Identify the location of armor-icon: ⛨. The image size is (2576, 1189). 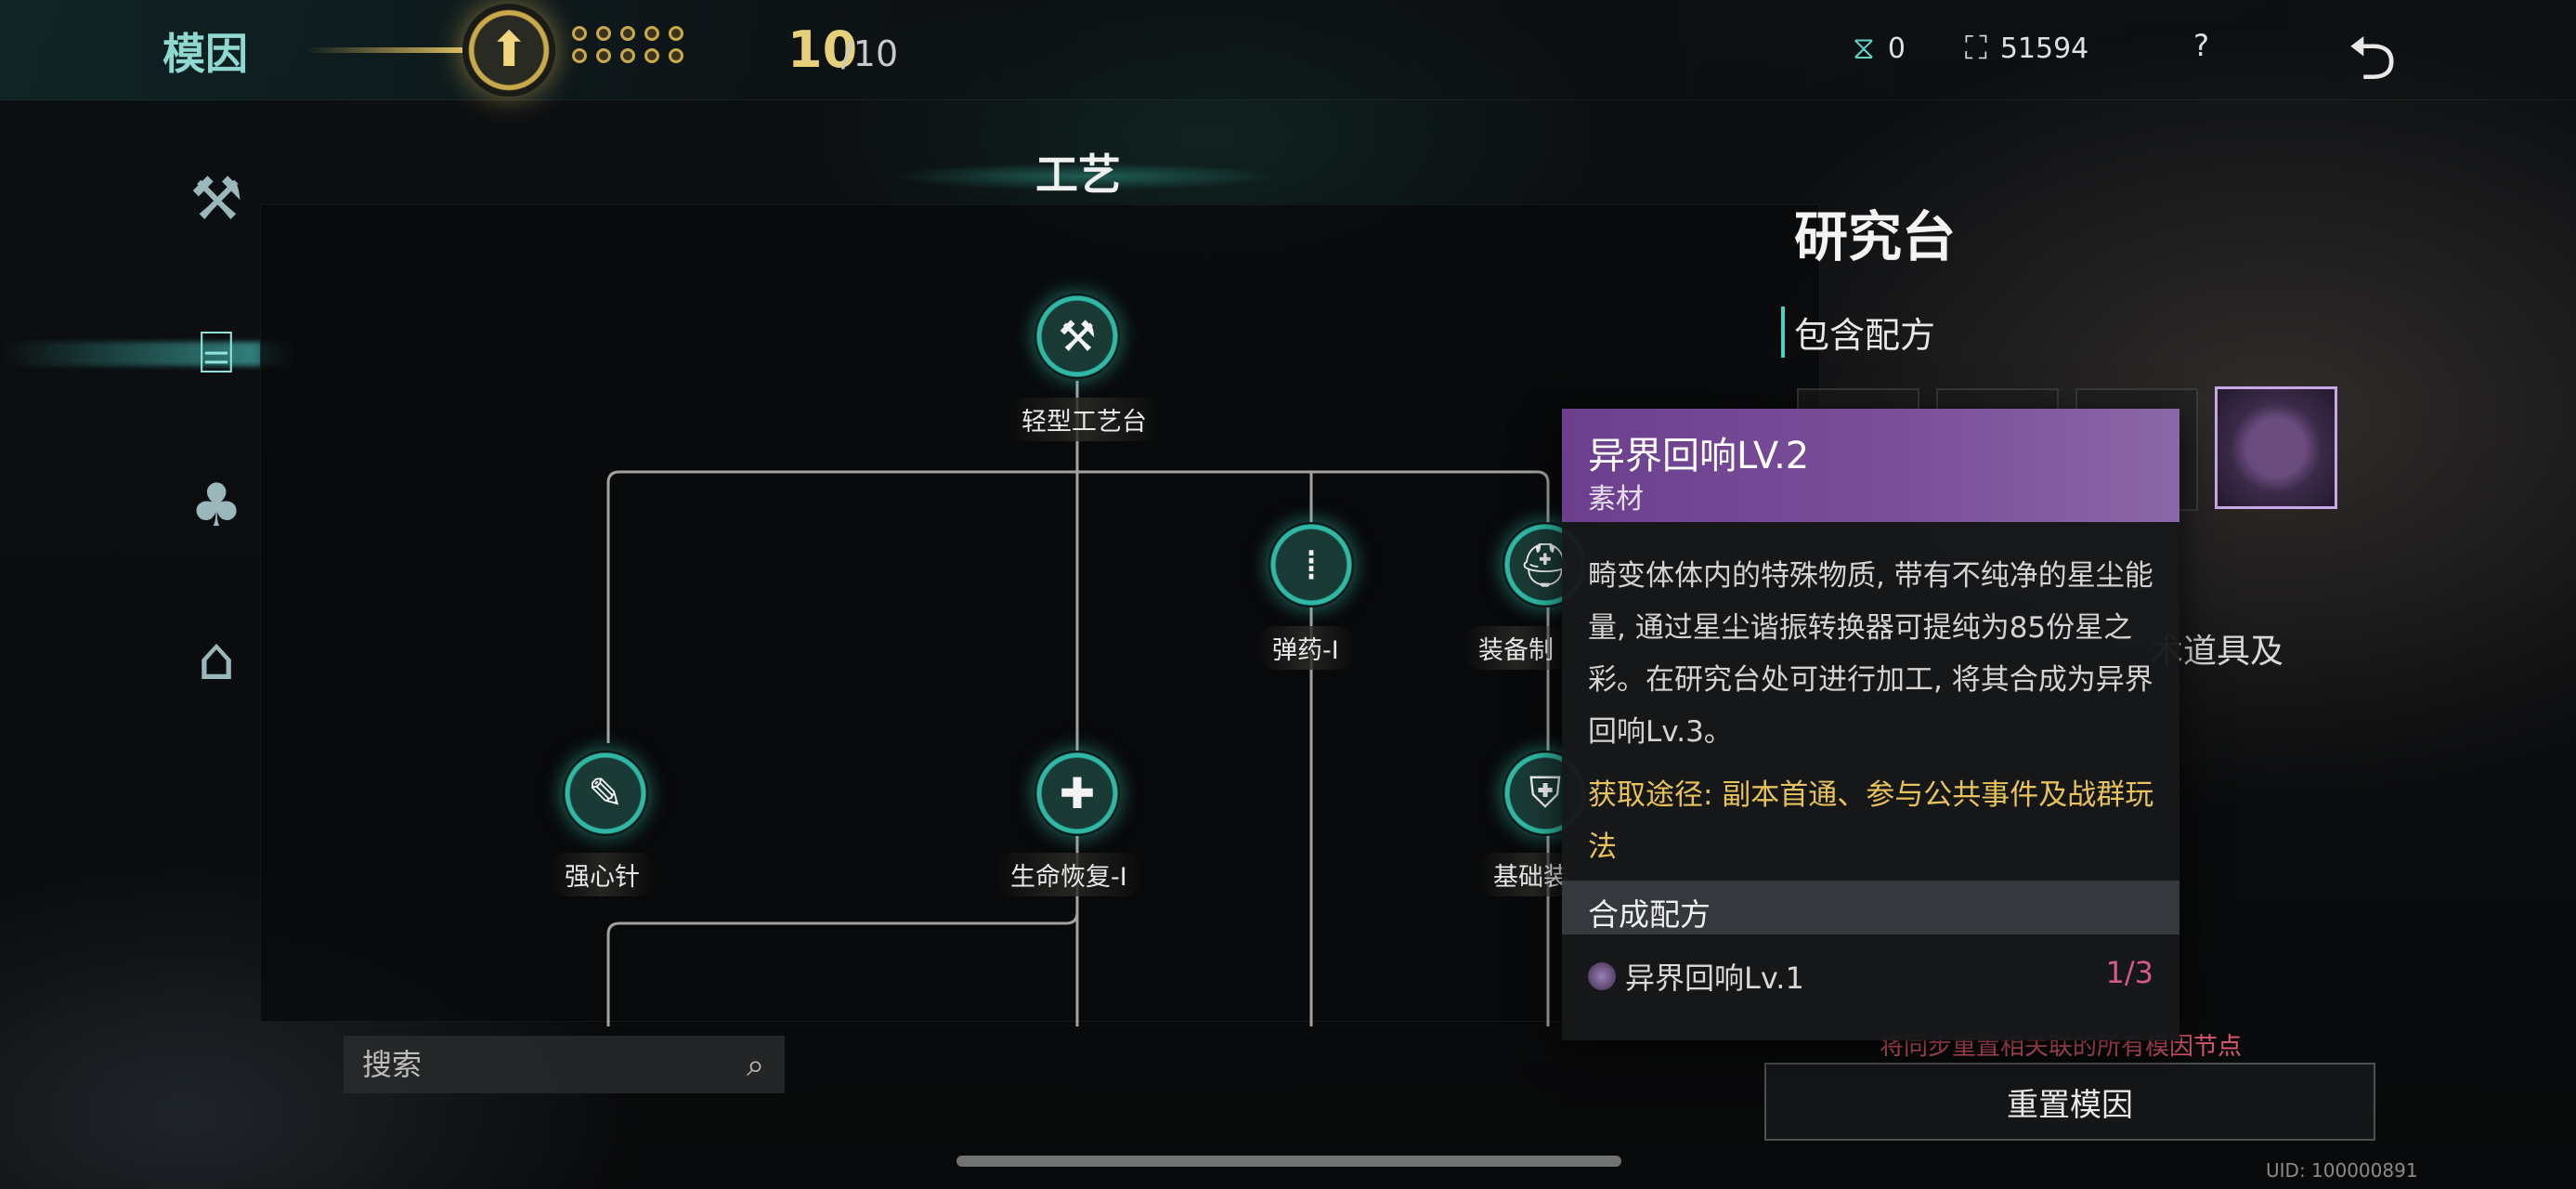
(1545, 792).